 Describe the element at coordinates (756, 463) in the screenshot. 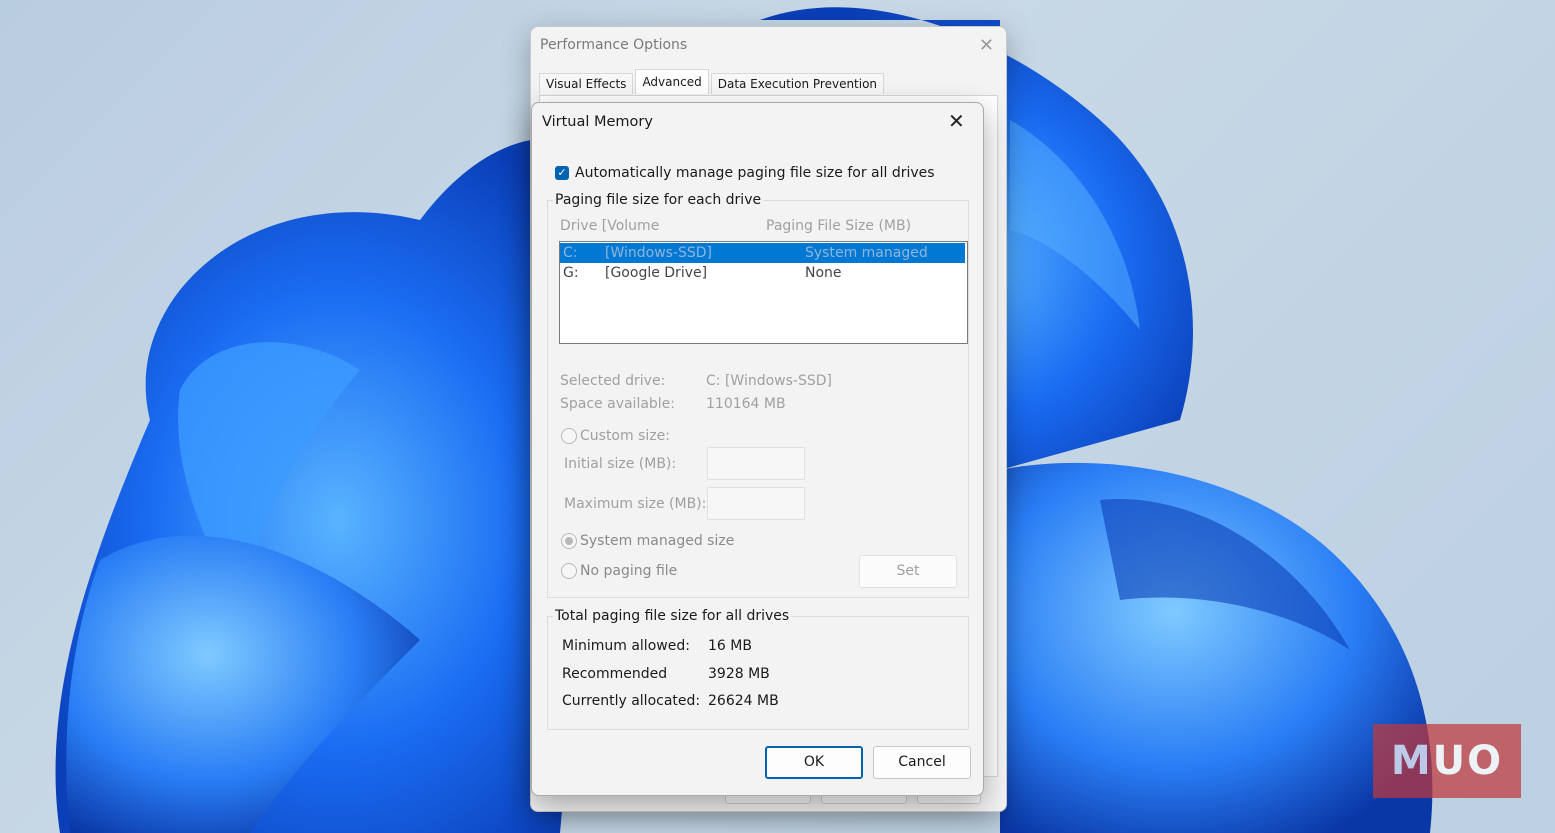

I see `initial-size-input` at that location.